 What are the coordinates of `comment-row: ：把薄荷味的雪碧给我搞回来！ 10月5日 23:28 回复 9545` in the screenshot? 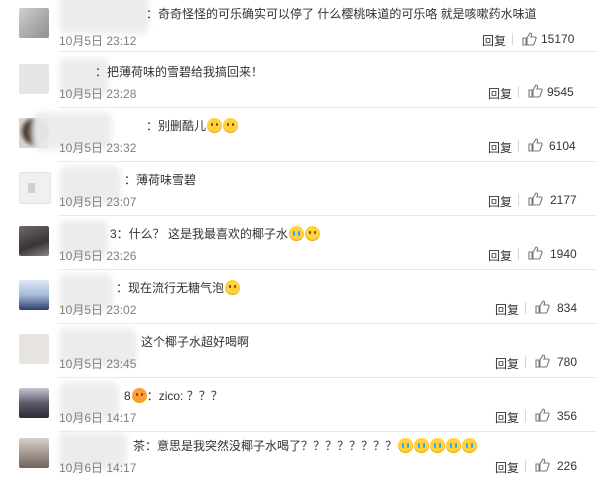 It's located at (298, 81).